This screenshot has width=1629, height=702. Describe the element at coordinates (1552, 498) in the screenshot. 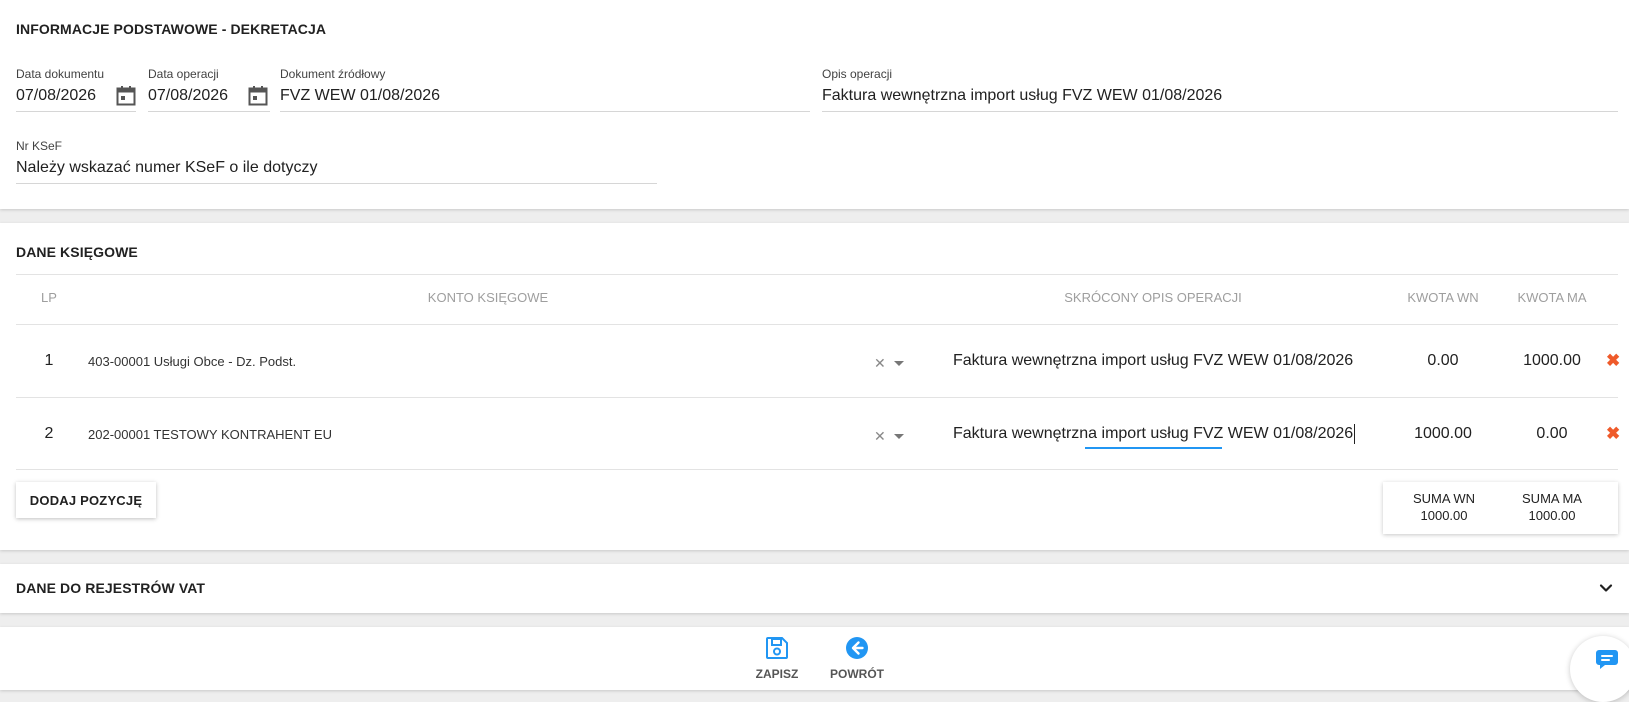

I see `sum-ma-label: SUMA MA` at that location.